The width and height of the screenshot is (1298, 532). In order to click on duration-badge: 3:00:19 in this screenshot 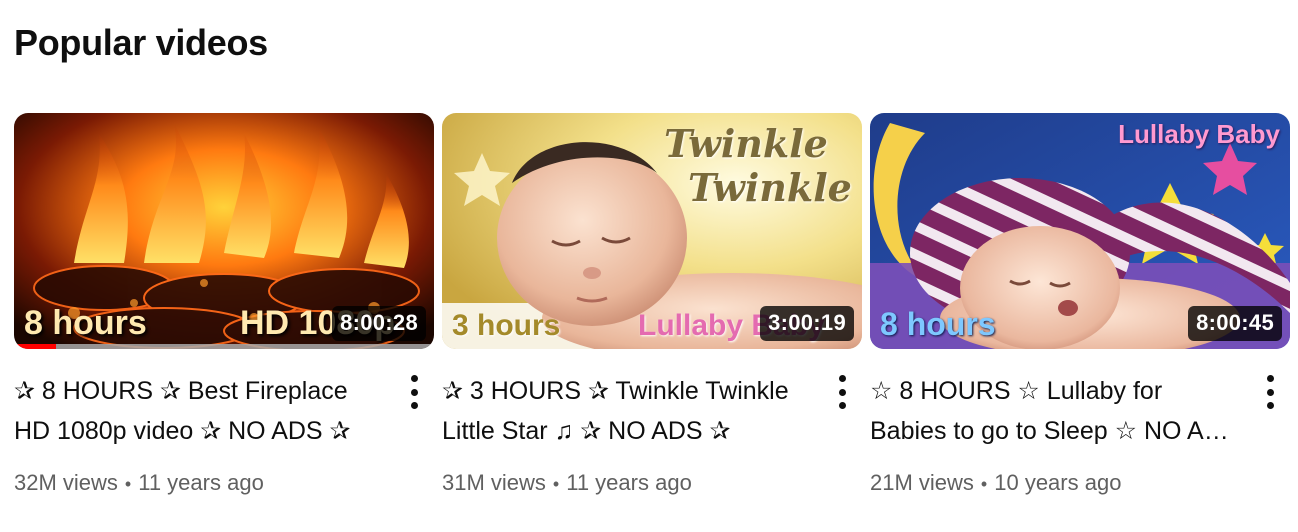, I will do `click(807, 323)`.